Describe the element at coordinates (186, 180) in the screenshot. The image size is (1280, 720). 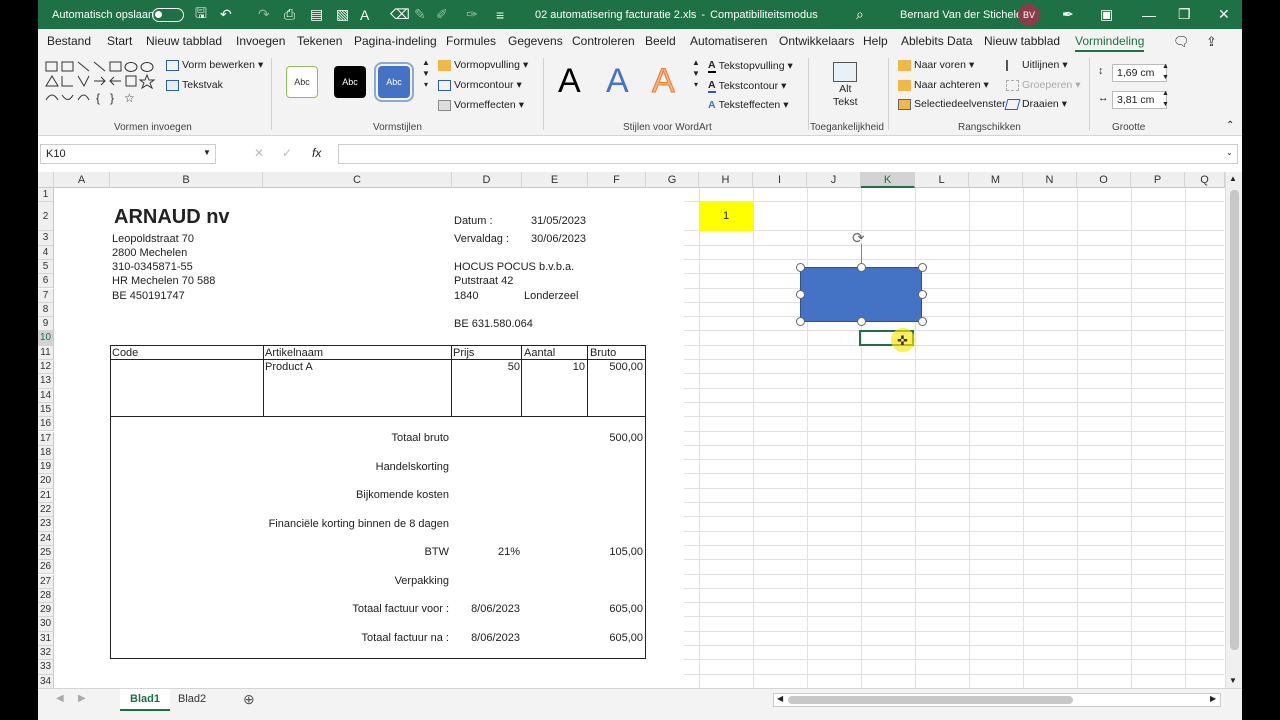
I see `col-header: B` at that location.